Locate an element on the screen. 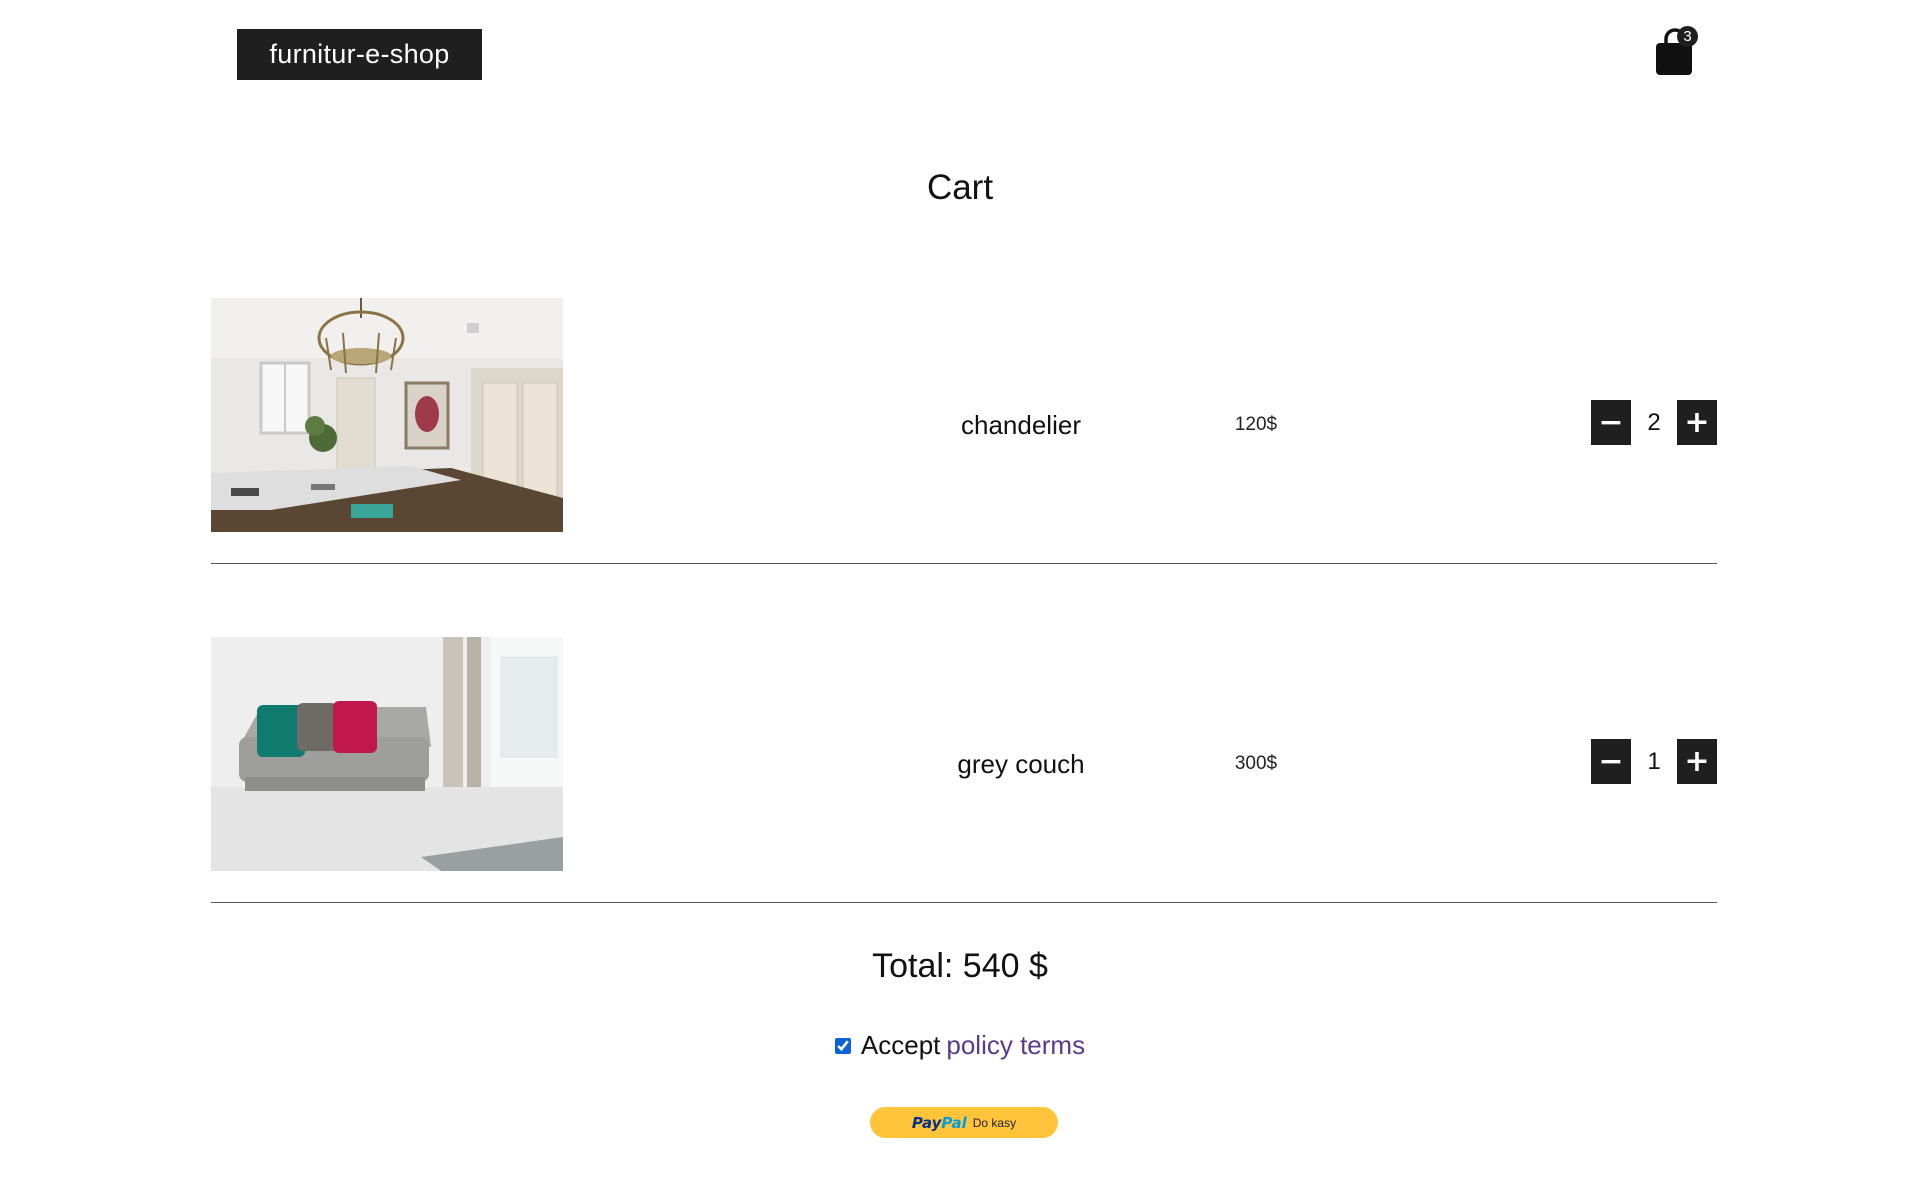 The height and width of the screenshot is (1199, 1920). cart-button: 3 is located at coordinates (1675, 51).